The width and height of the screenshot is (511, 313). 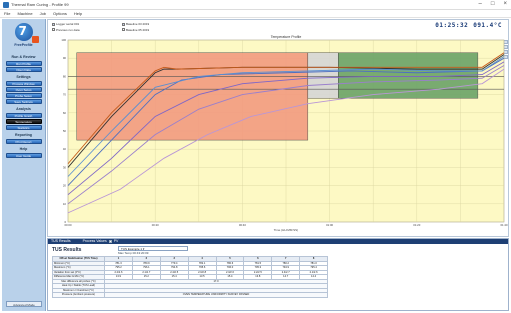 I want to click on sidebar-button-temperature: Temperature, so click(x=23, y=121).